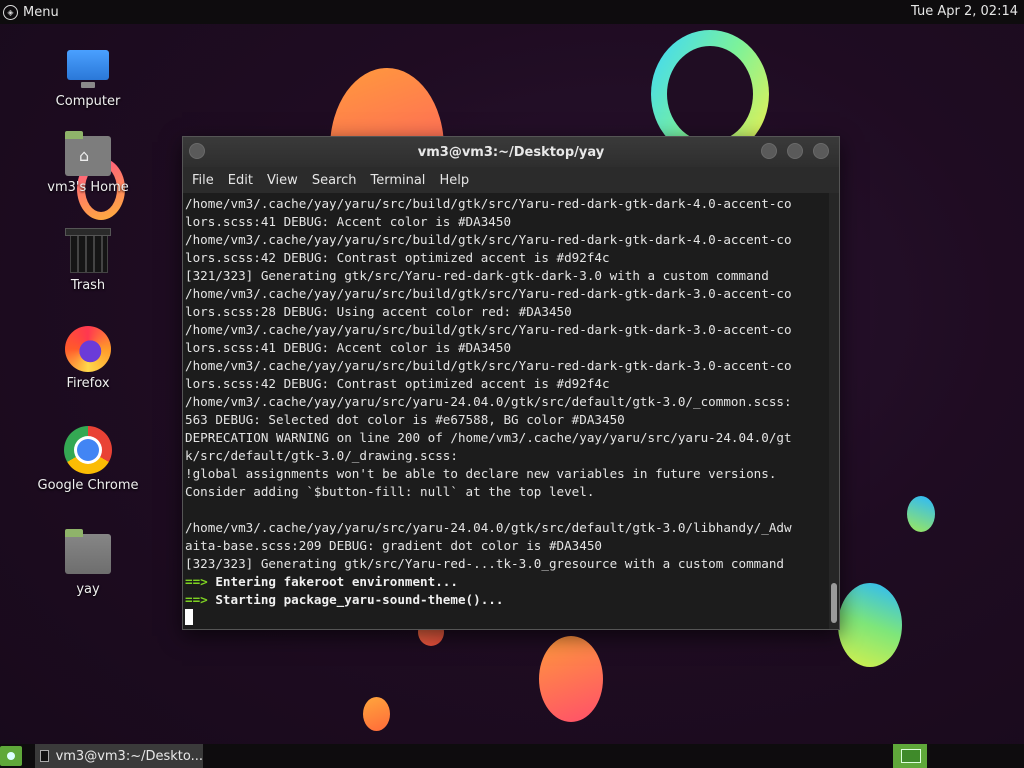 This screenshot has height=768, width=1024. I want to click on desktop-icon-chrome: Google Chrome, so click(88, 459).